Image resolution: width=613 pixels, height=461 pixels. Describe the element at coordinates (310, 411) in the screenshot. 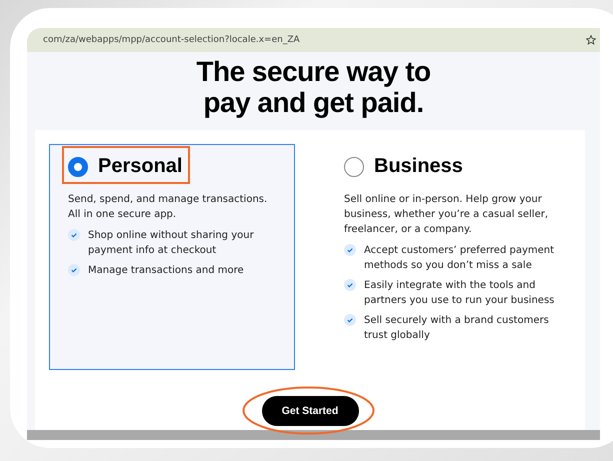

I see `get-started-button: Get Started` at that location.